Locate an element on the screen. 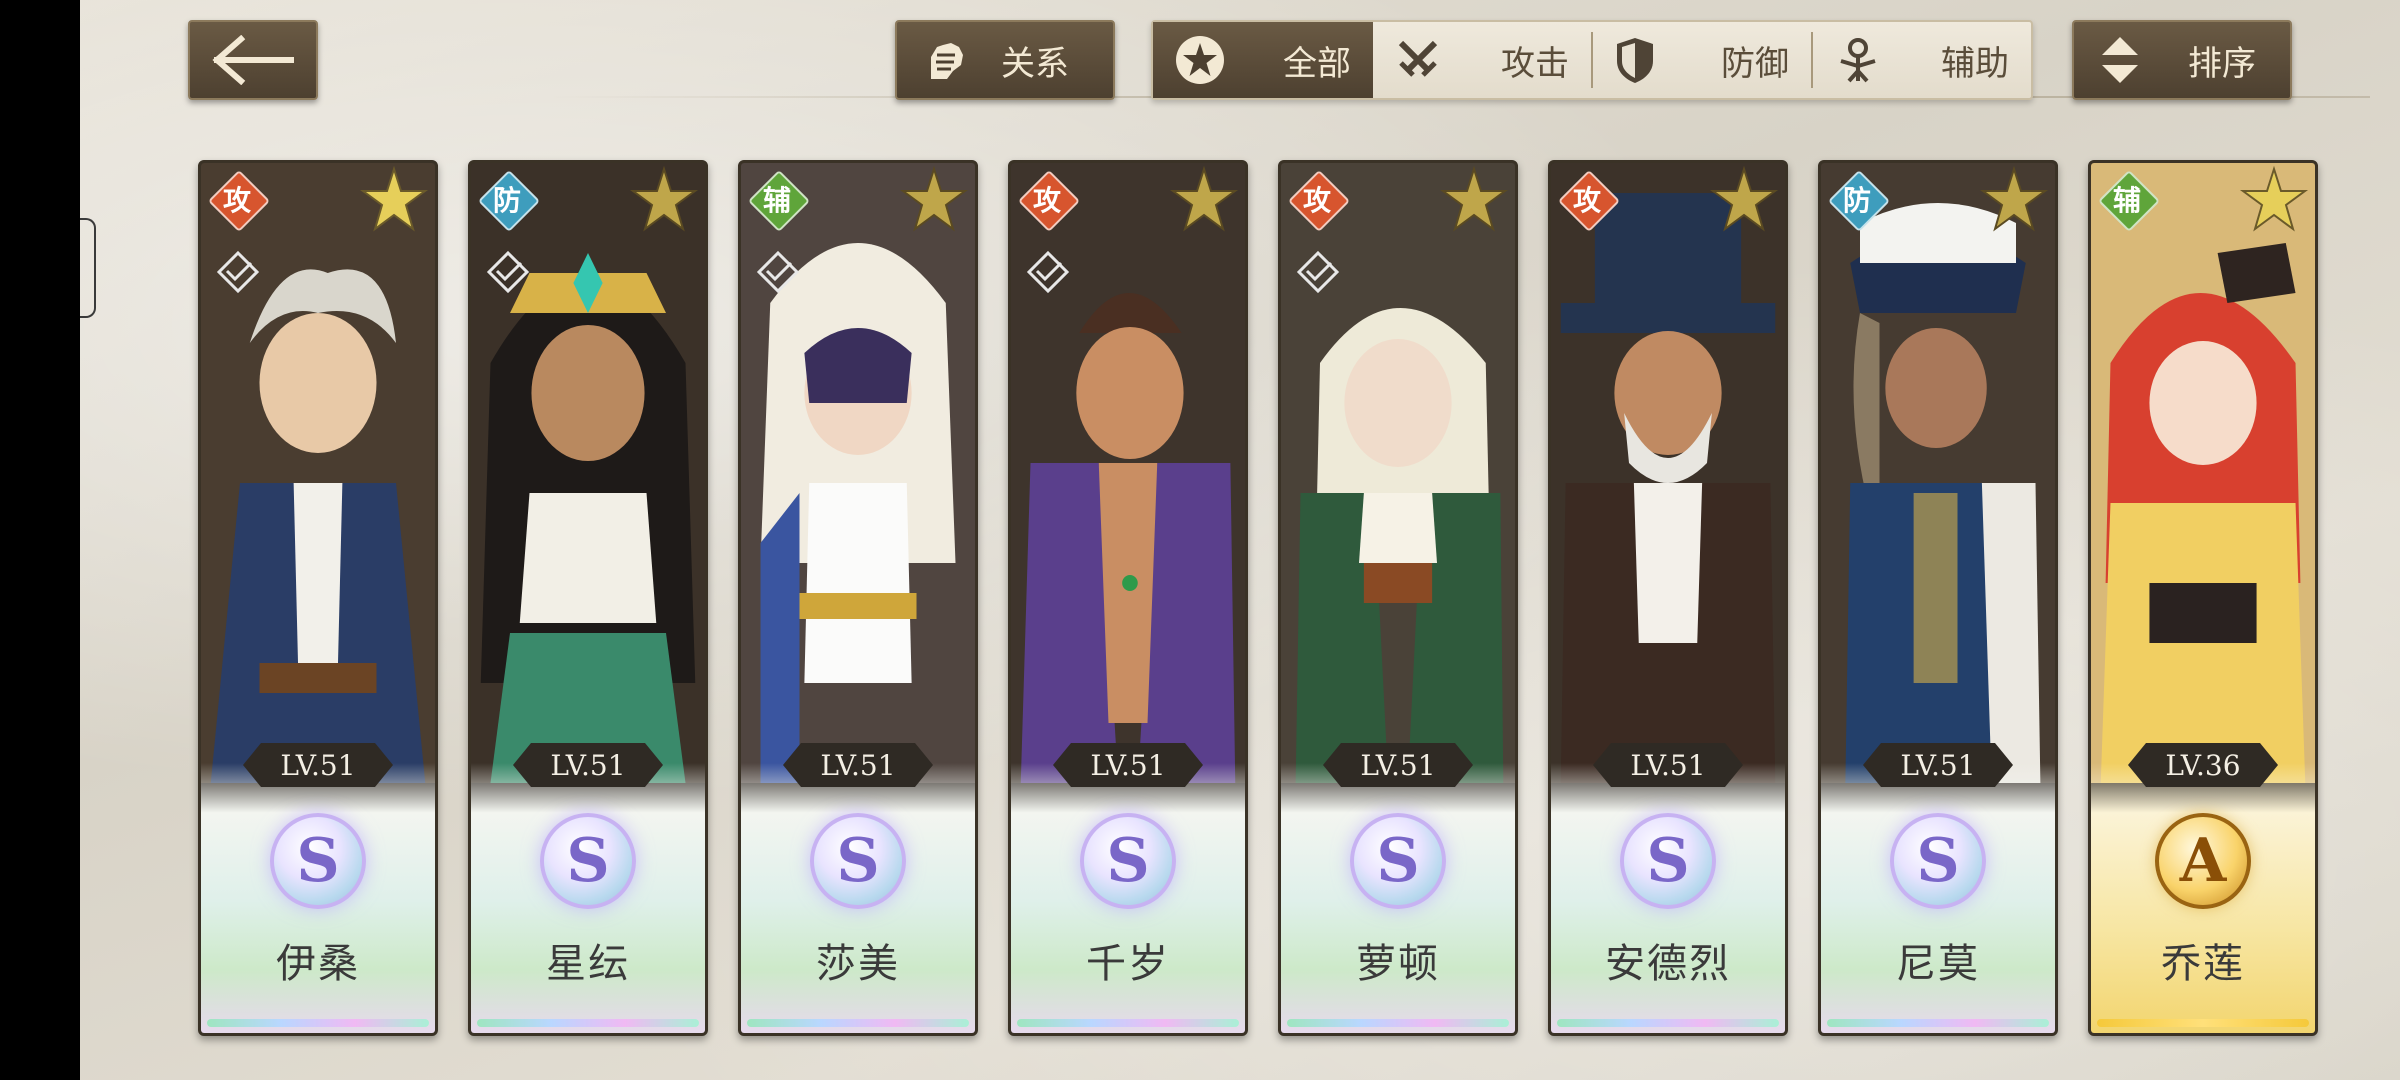  arrow-left-icon is located at coordinates (253, 60).